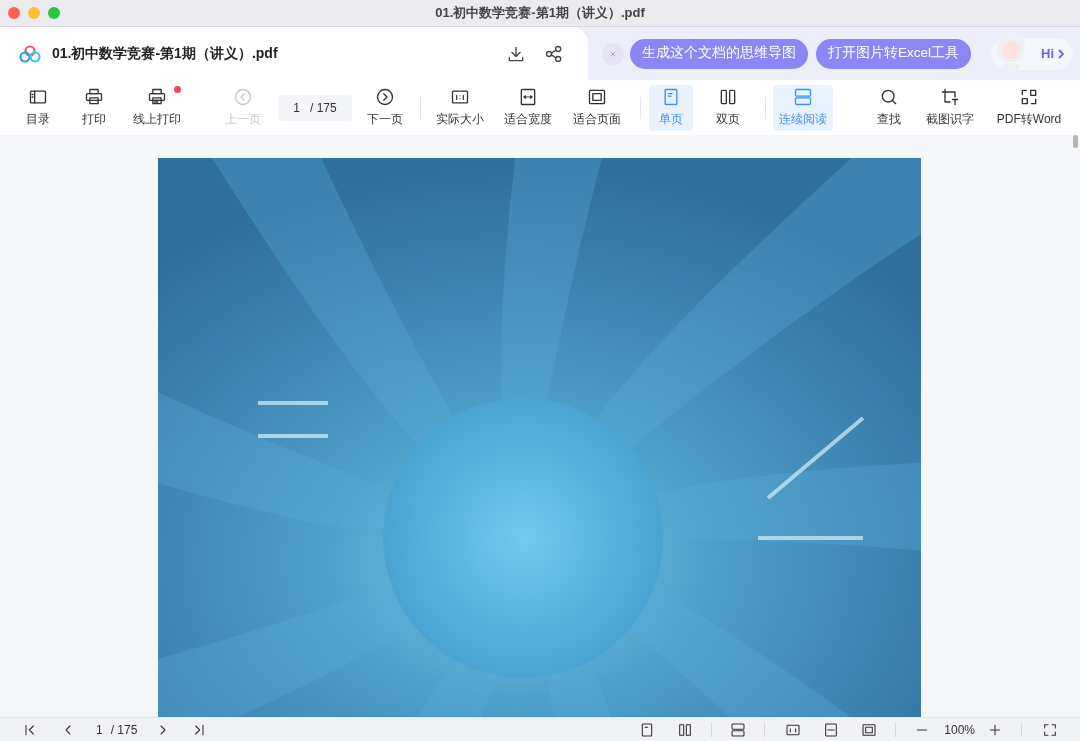 This screenshot has width=1080, height=741. Describe the element at coordinates (959, 730) in the screenshot. I see `zoom-level: 100%` at that location.